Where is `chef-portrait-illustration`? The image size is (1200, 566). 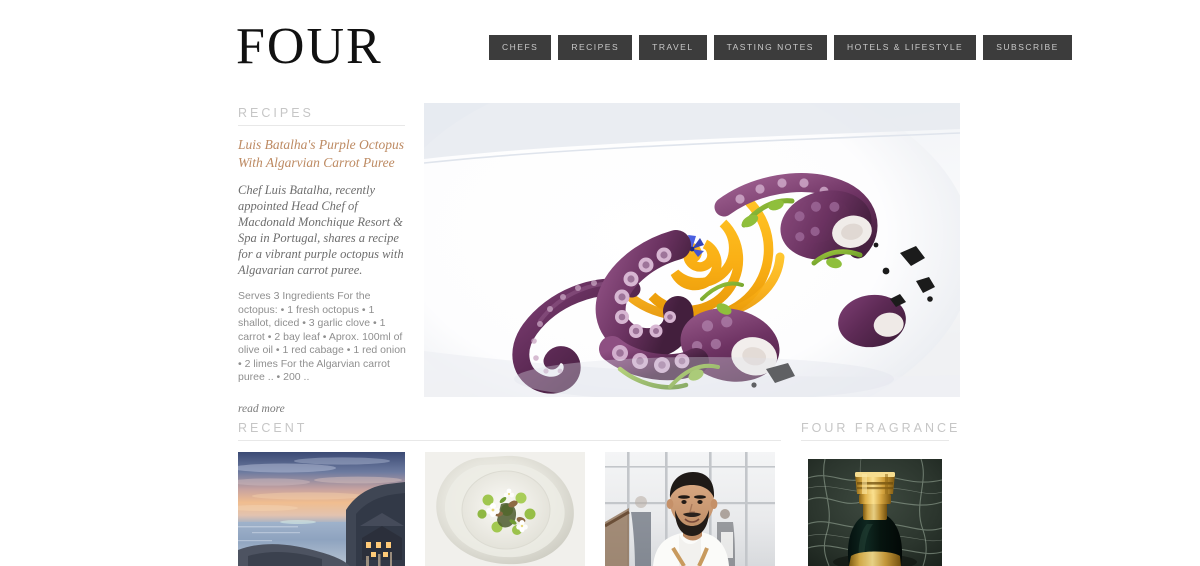 chef-portrait-illustration is located at coordinates (690, 509).